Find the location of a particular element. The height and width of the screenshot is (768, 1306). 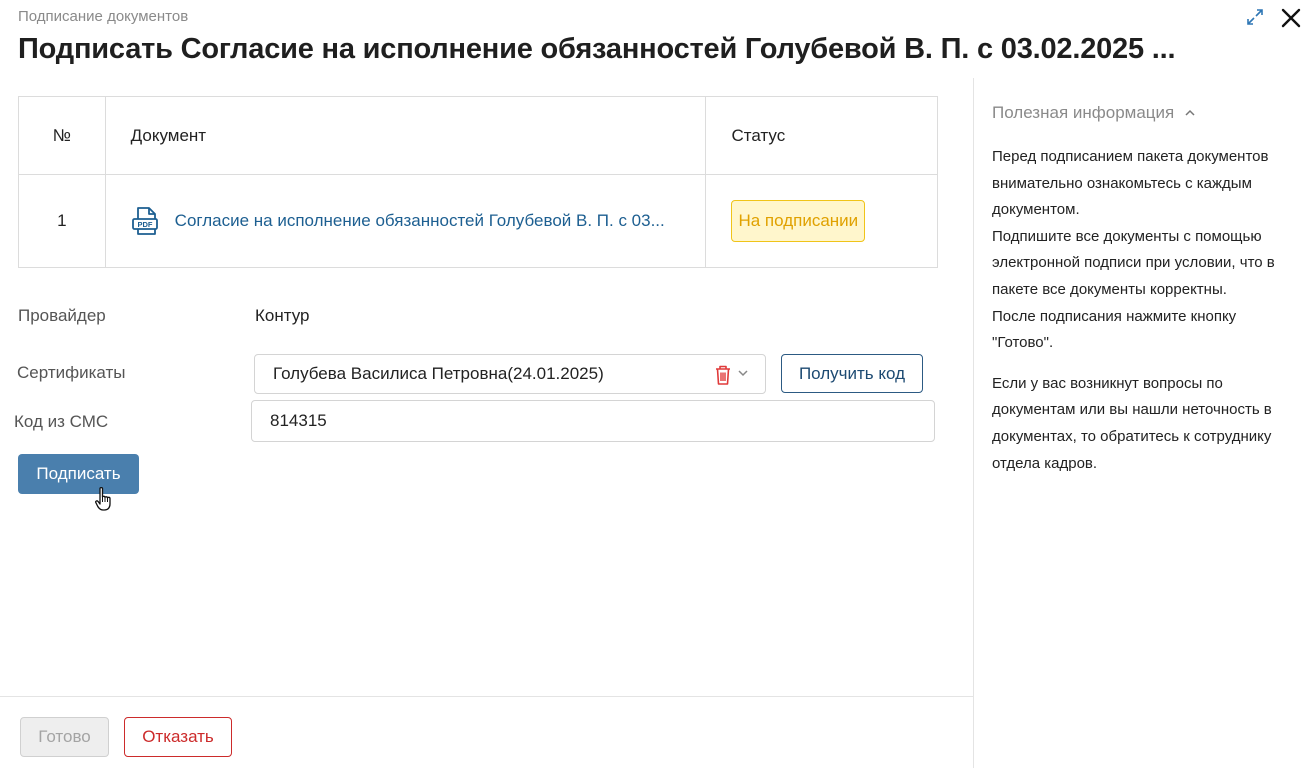

close-icon is located at coordinates (1291, 18).